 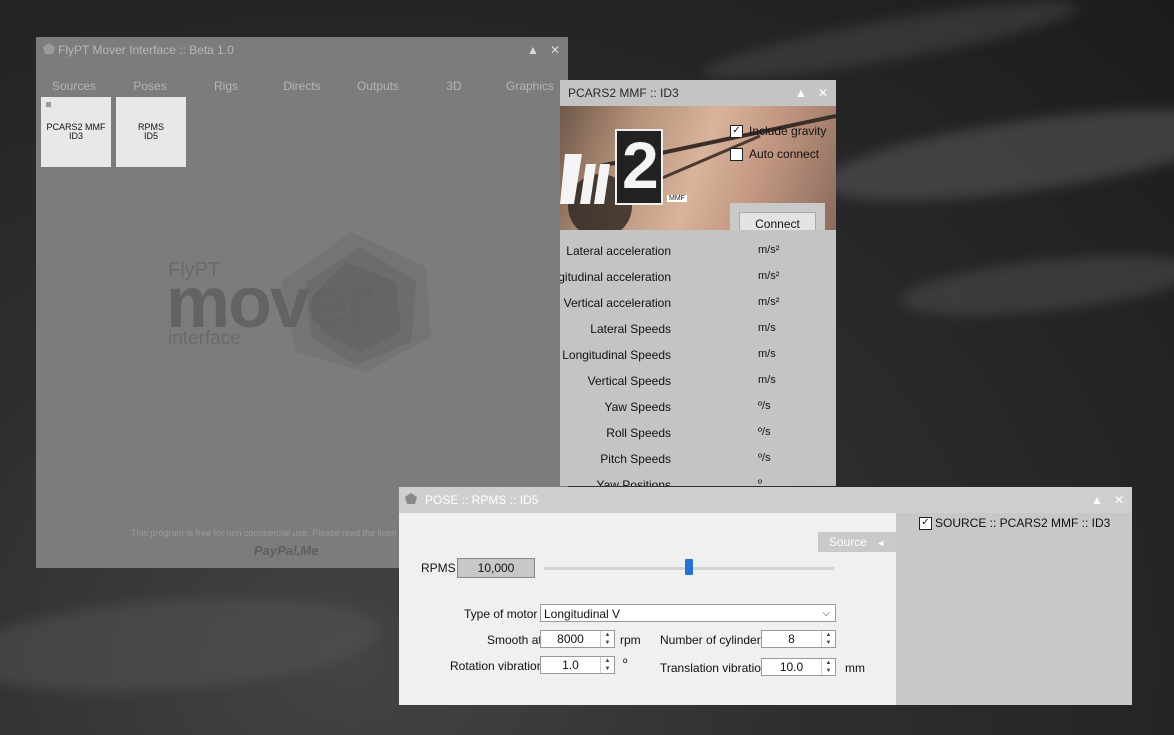 What do you see at coordinates (618, 251) in the screenshot?
I see `measurement-label: Lateral acceleration` at bounding box center [618, 251].